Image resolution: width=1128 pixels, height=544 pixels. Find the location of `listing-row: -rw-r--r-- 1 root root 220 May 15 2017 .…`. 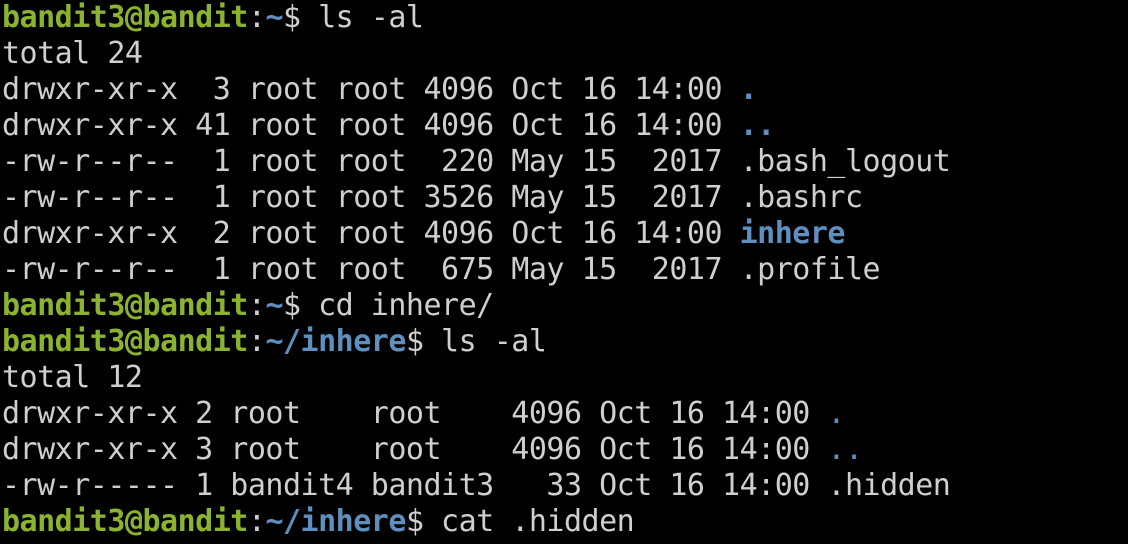

listing-row: -rw-r--r-- 1 root root 220 May 15 2017 .… is located at coordinates (565, 162).